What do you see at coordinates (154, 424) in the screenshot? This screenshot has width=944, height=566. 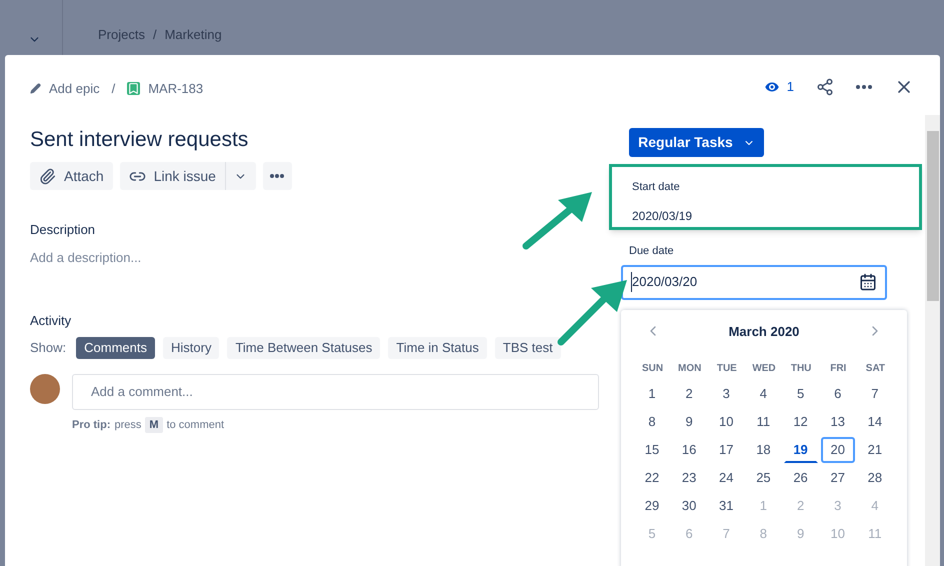 I see `keyboard-key: M` at bounding box center [154, 424].